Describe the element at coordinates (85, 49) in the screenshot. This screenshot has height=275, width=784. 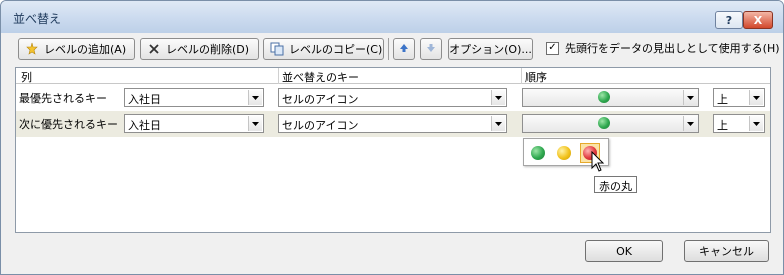
I see `add-level-label: レベルの追加(A)` at that location.